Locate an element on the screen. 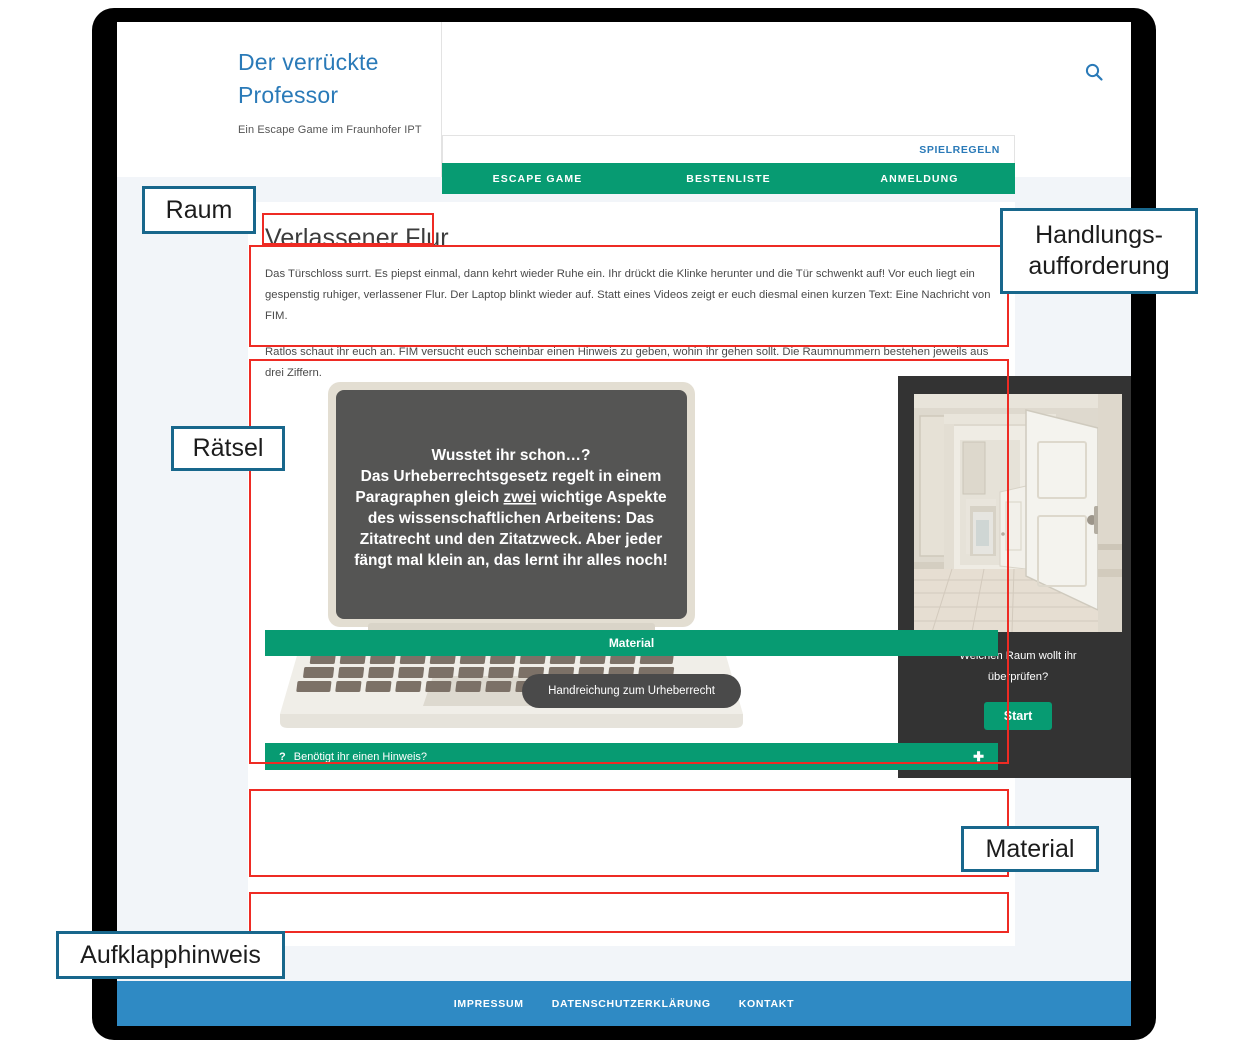  laptop-line-2: Das Urheberrechtsgesetz regelt in einem is located at coordinates (511, 476).